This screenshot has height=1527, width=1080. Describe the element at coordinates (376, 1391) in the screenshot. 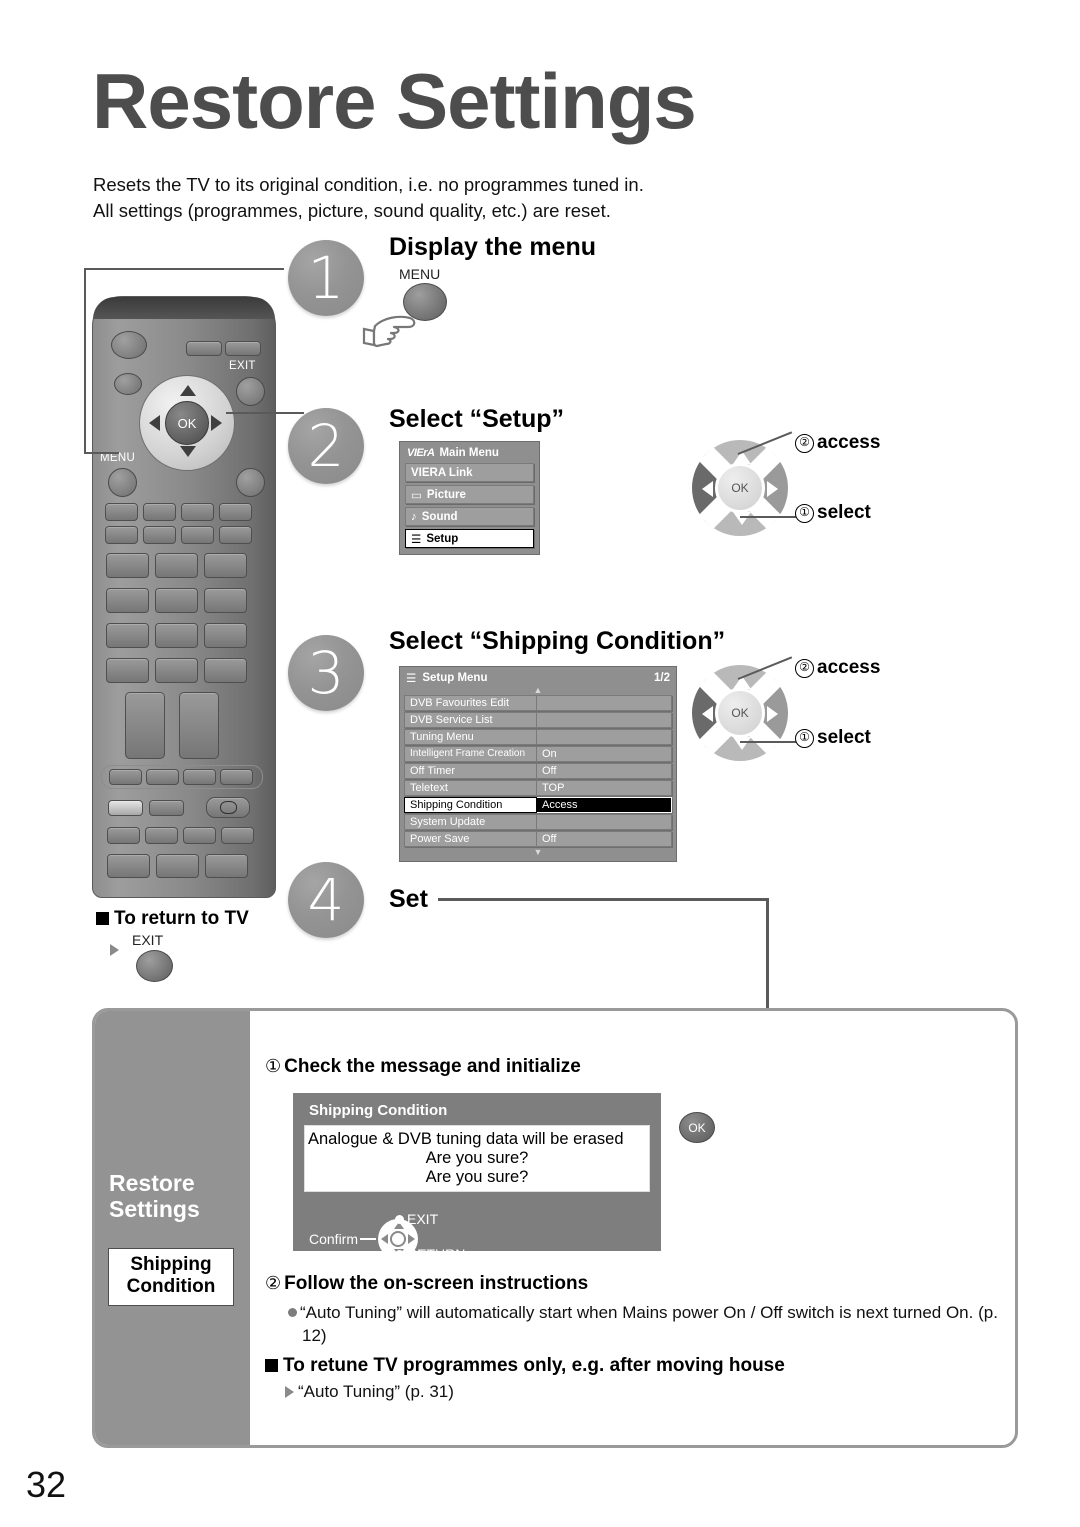

I see `substep-3-link-text: “Auto Tuning” (p. 31)` at that location.